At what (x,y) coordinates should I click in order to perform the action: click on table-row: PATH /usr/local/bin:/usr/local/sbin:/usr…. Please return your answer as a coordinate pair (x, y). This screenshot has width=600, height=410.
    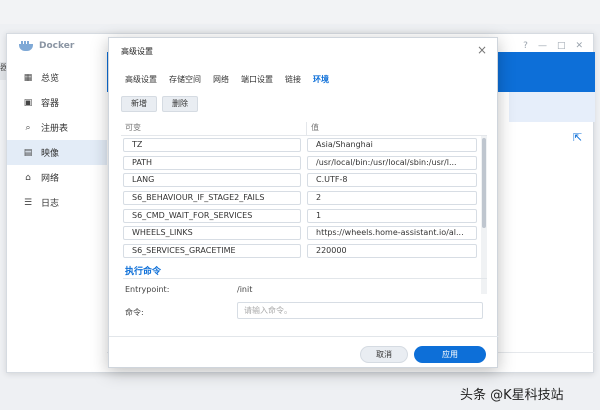
    Looking at the image, I should click on (304, 163).